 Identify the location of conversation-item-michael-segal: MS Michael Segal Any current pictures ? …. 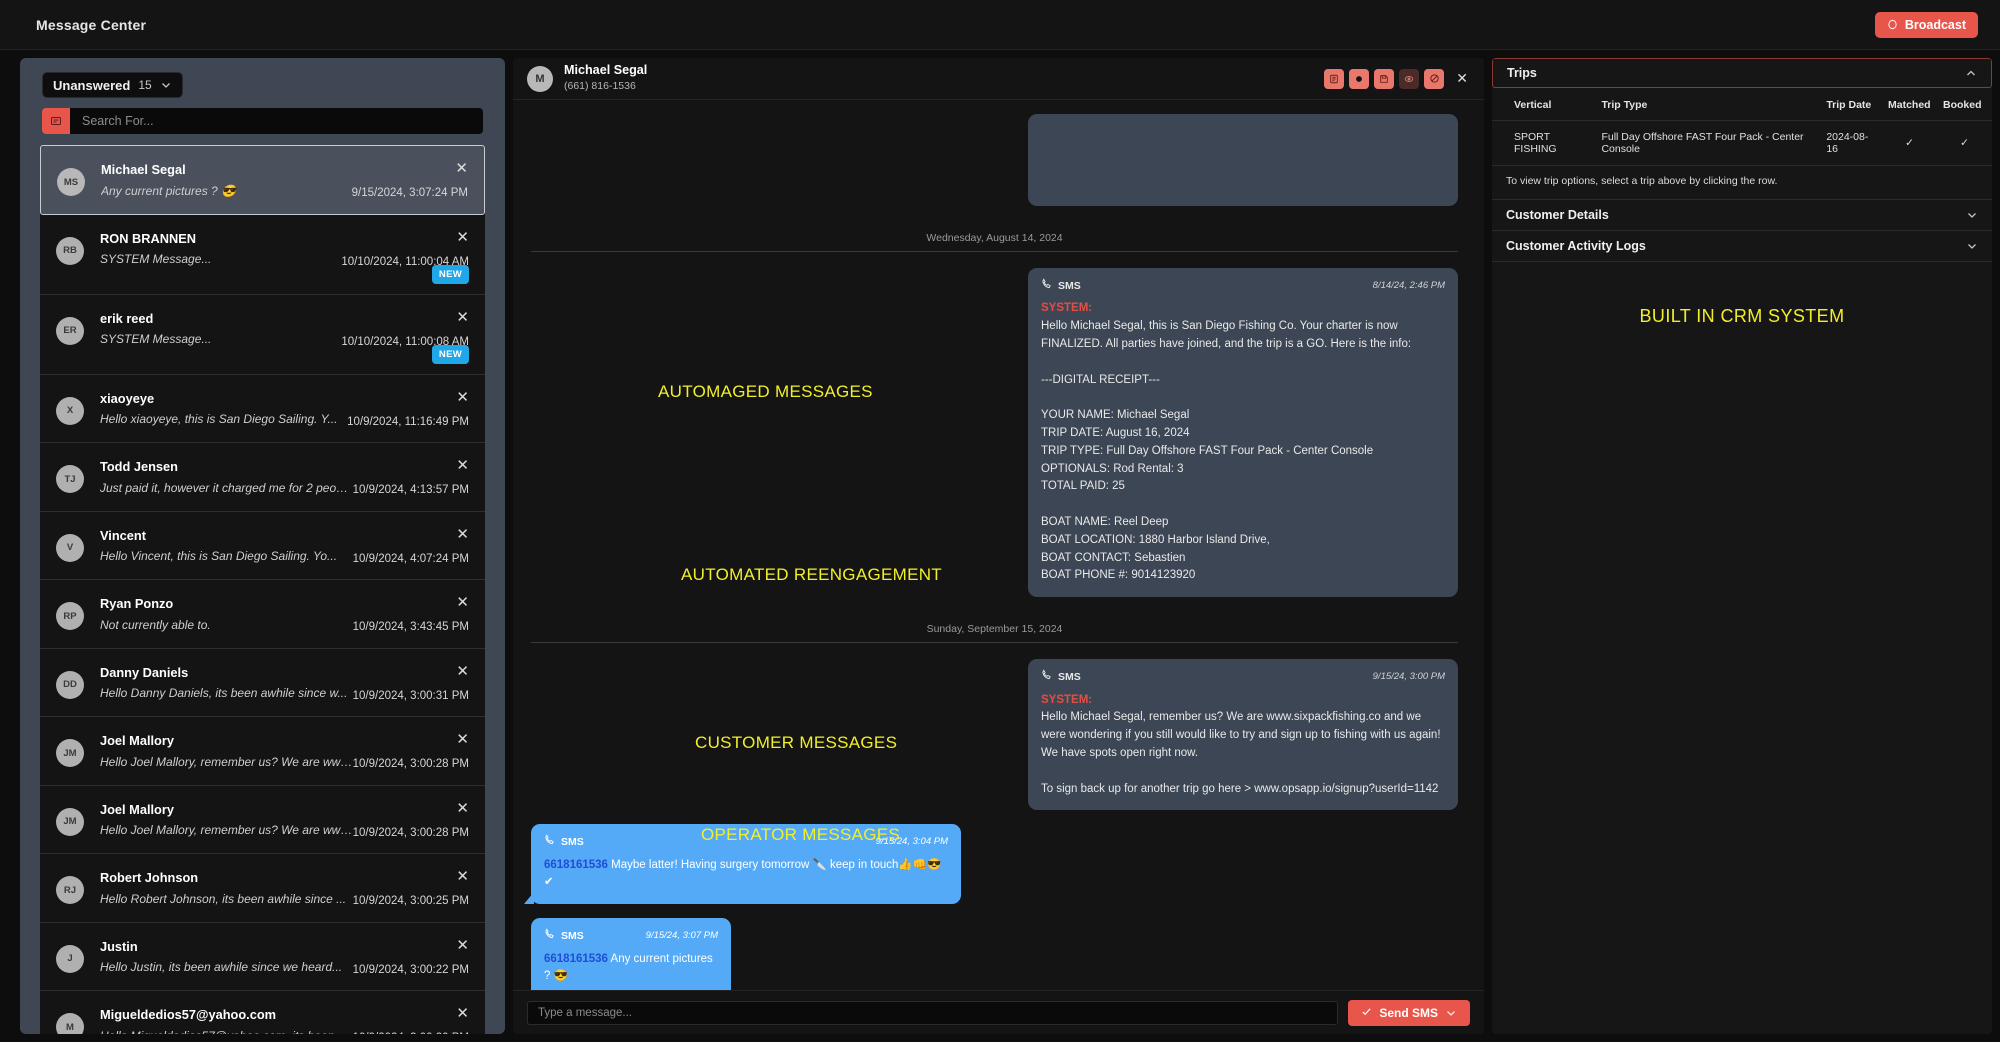
(262, 180).